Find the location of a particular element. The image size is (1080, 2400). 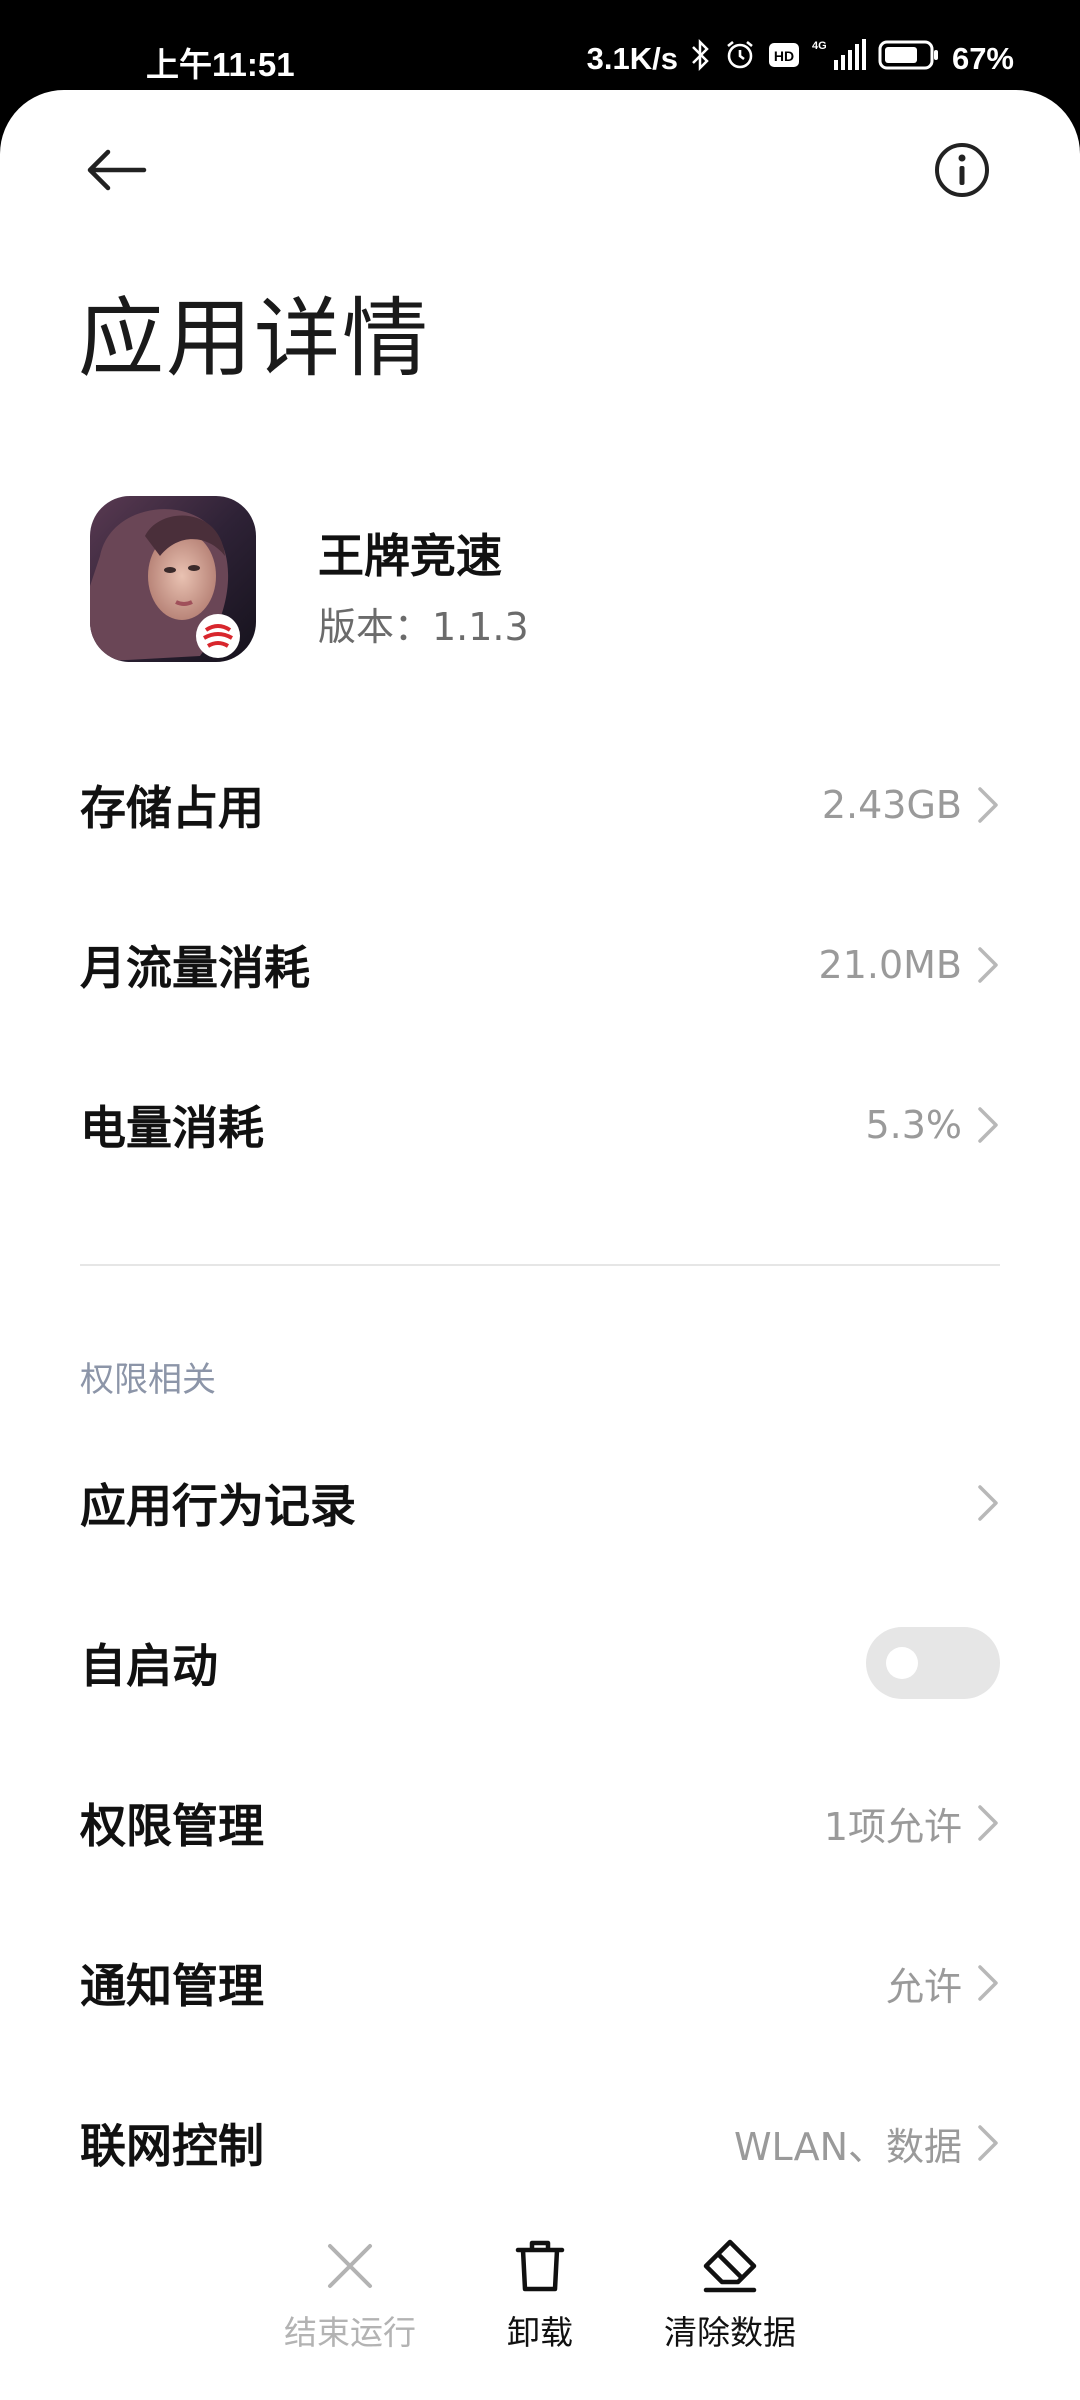

status-bar: 上午11:51 3.1K/s HD 4G 67% is located at coordinates (540, 46).